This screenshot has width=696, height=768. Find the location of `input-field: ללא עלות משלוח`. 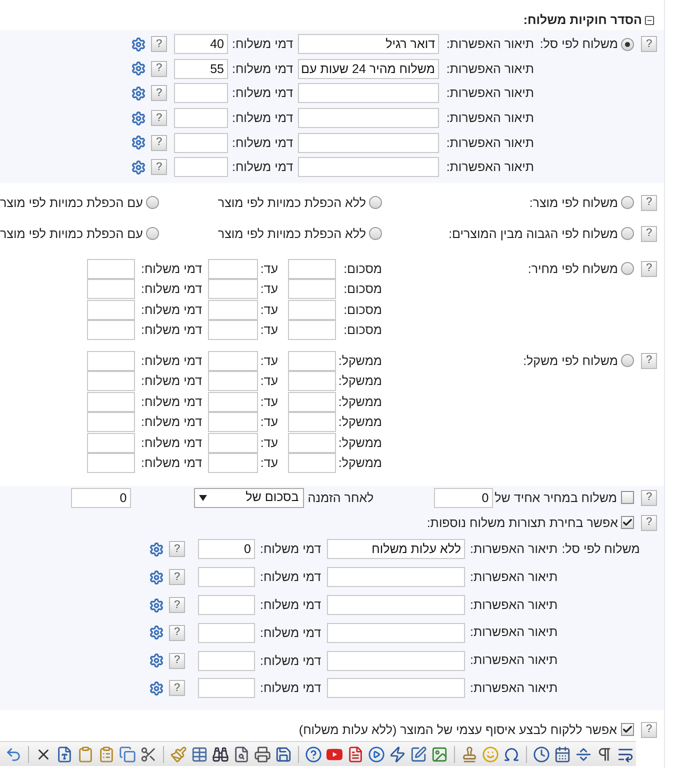

input-field: ללא עלות משלוח is located at coordinates (396, 549).